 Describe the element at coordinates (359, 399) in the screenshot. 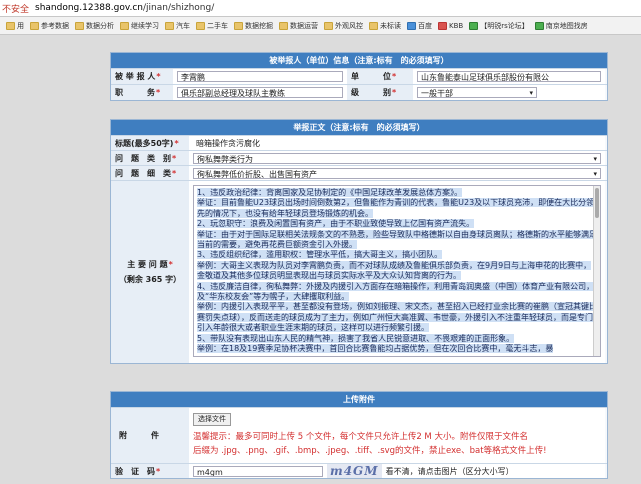

I see `upload-panel-header: 上传附件` at that location.